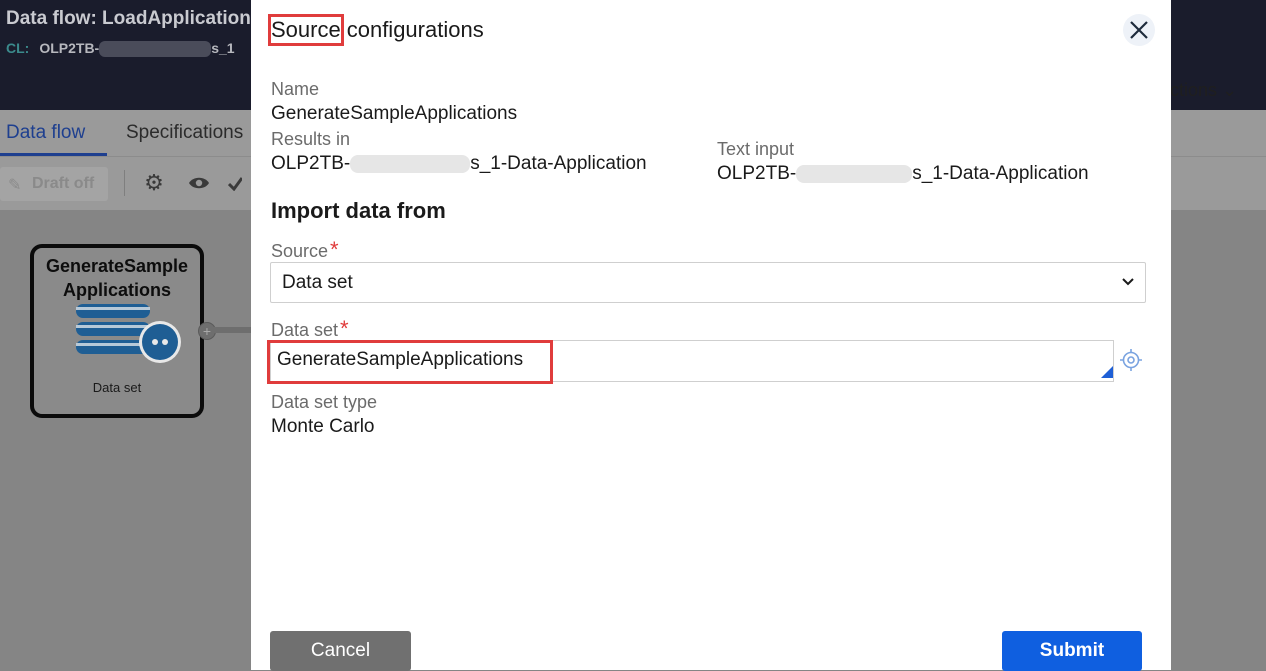  What do you see at coordinates (1128, 282) in the screenshot?
I see `chevron-down-icon` at bounding box center [1128, 282].